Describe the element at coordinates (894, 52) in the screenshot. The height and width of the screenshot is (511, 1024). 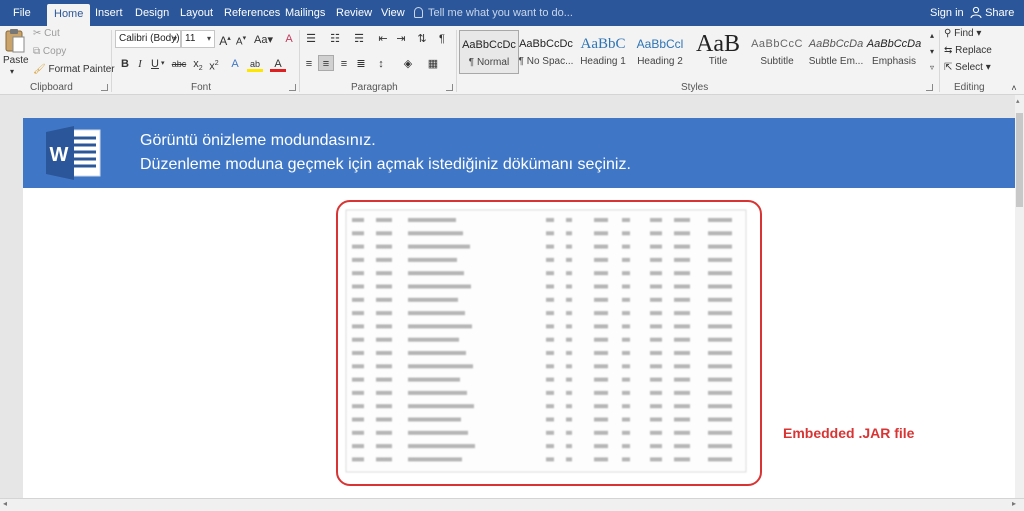
I see `style-emphasis: AaBbCcDa Emphasis` at that location.